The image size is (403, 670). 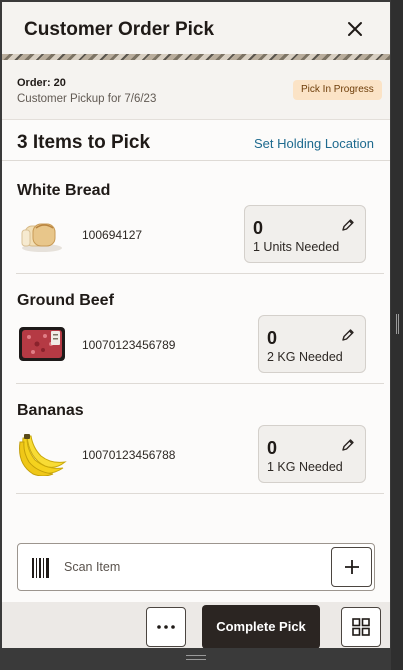 I want to click on quantity-needed: 1 Units Needed, so click(x=296, y=247).